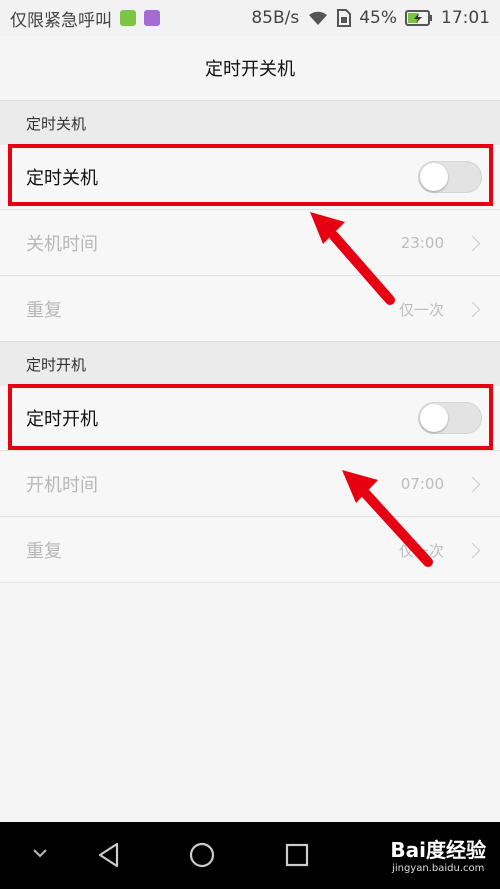  I want to click on shutdown-time-row: 关机时间 23:00, so click(250, 243).